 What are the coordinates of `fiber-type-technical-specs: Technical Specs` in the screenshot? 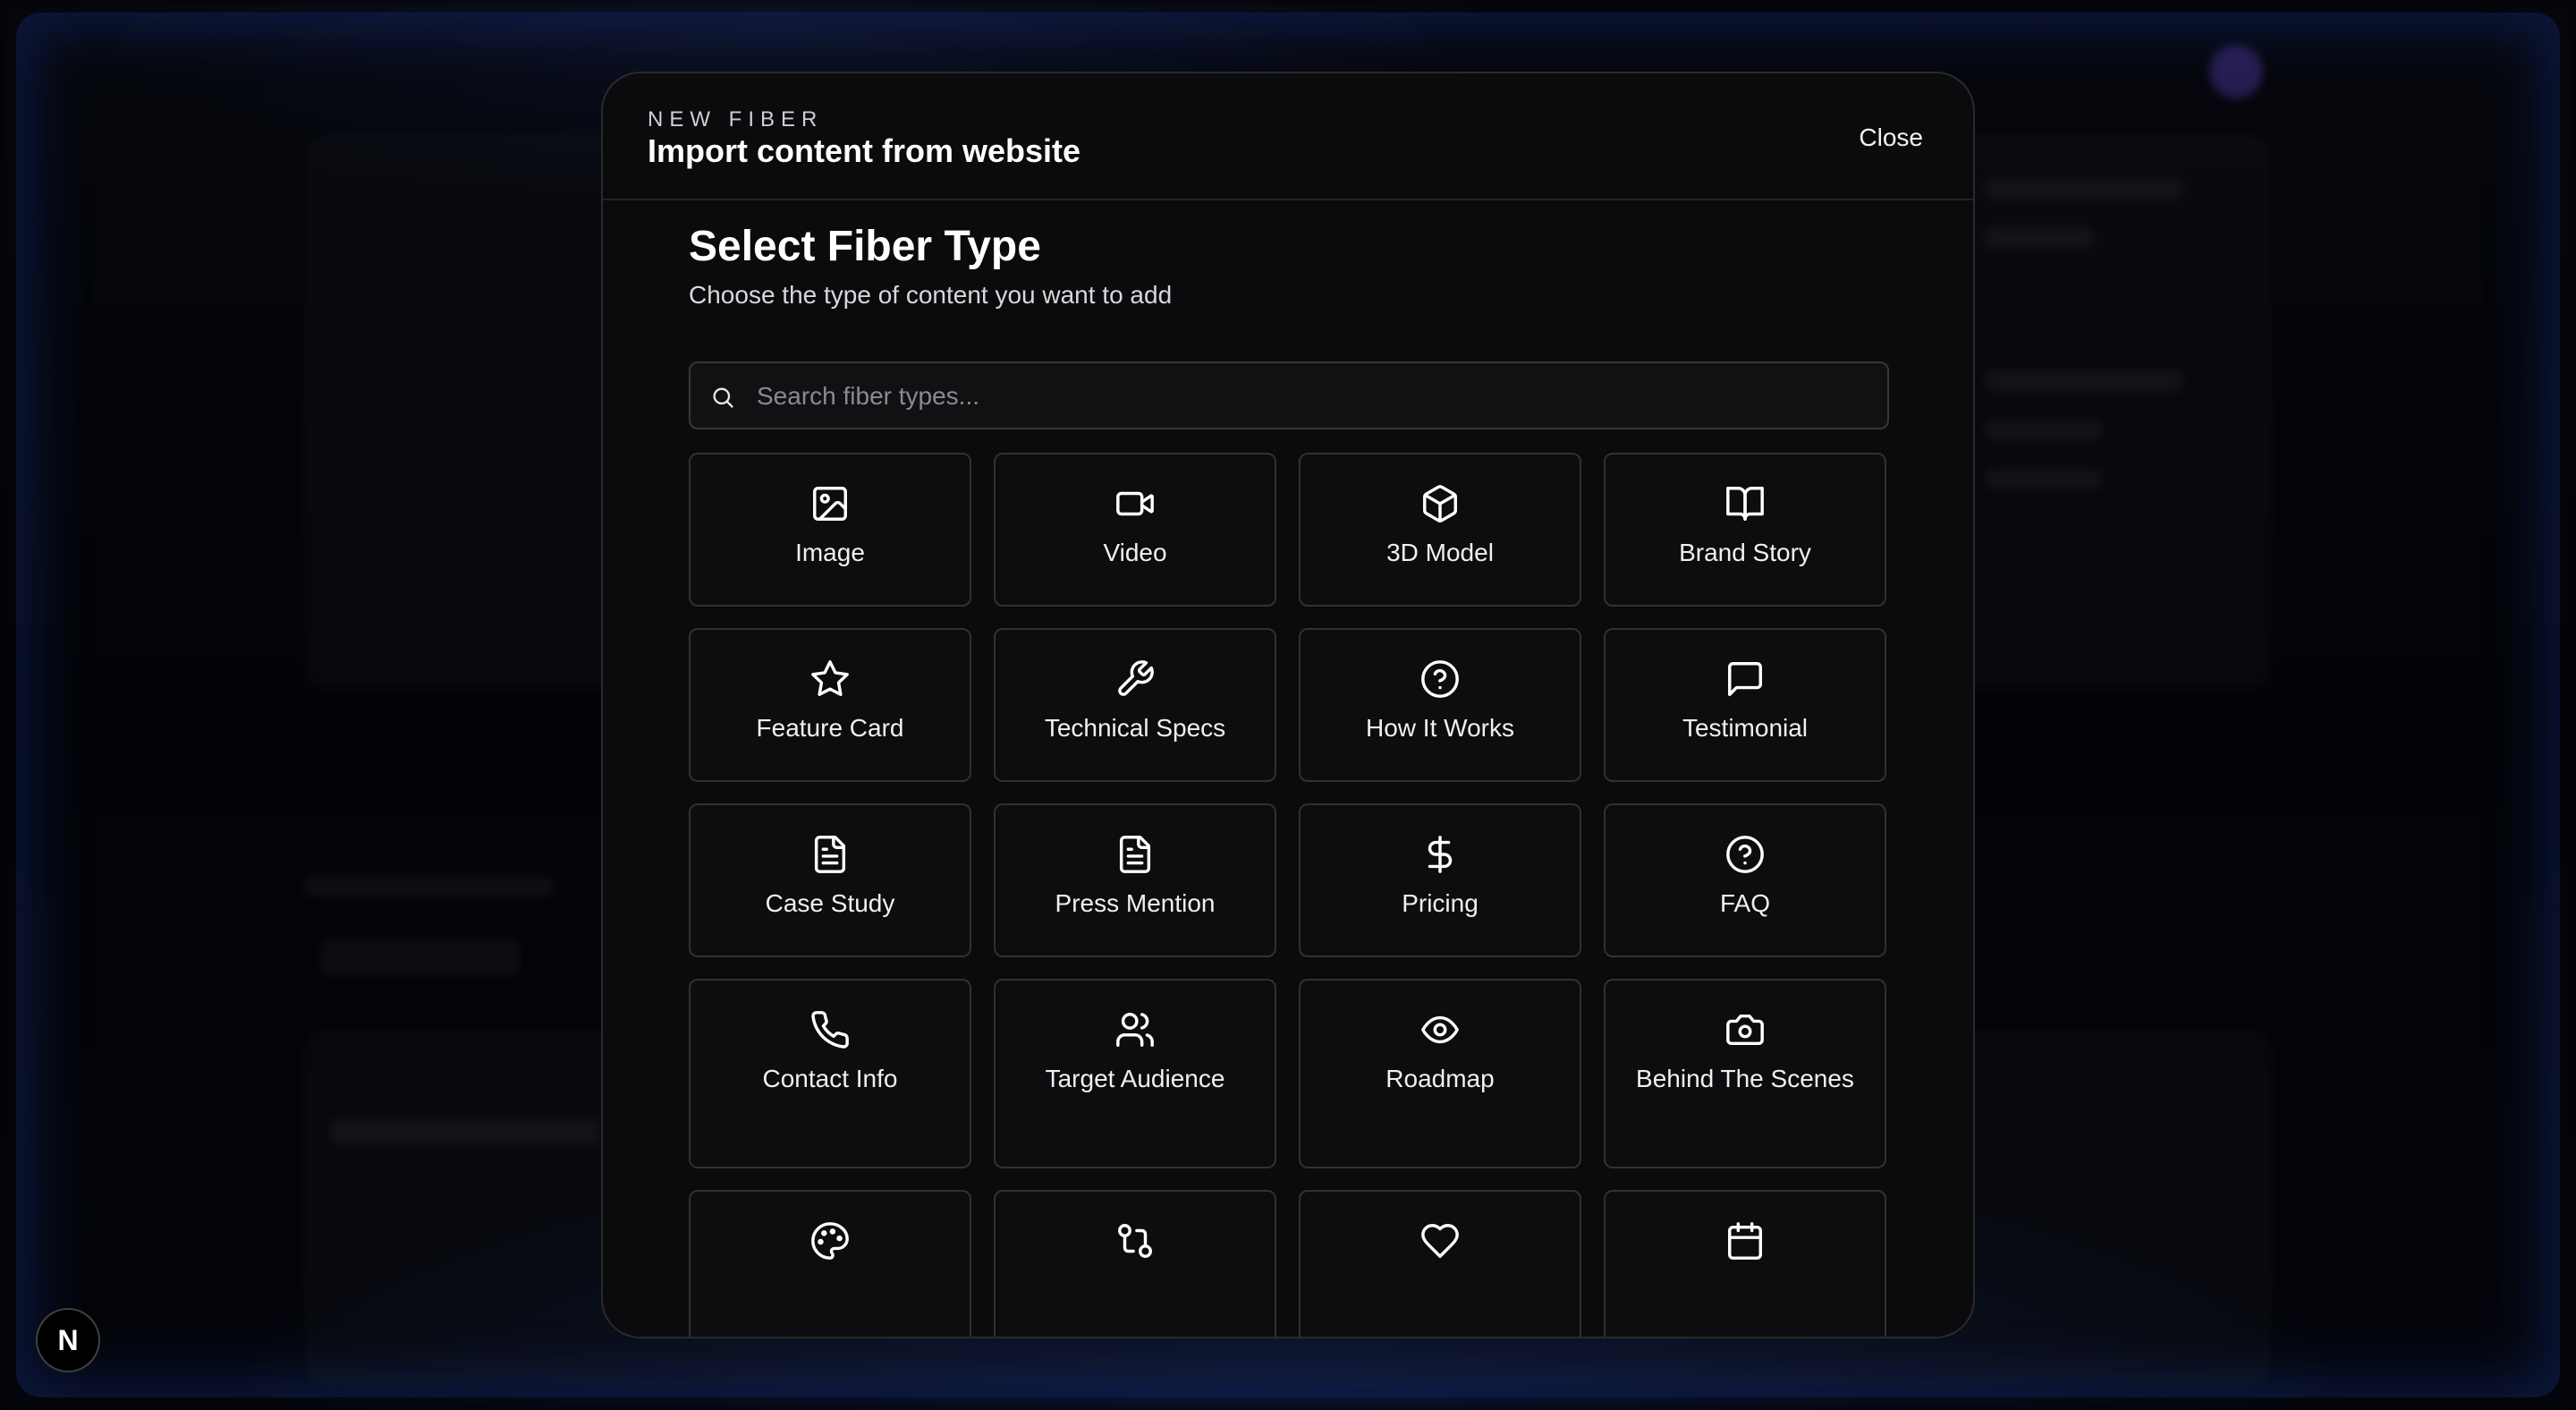 It's located at (1135, 705).